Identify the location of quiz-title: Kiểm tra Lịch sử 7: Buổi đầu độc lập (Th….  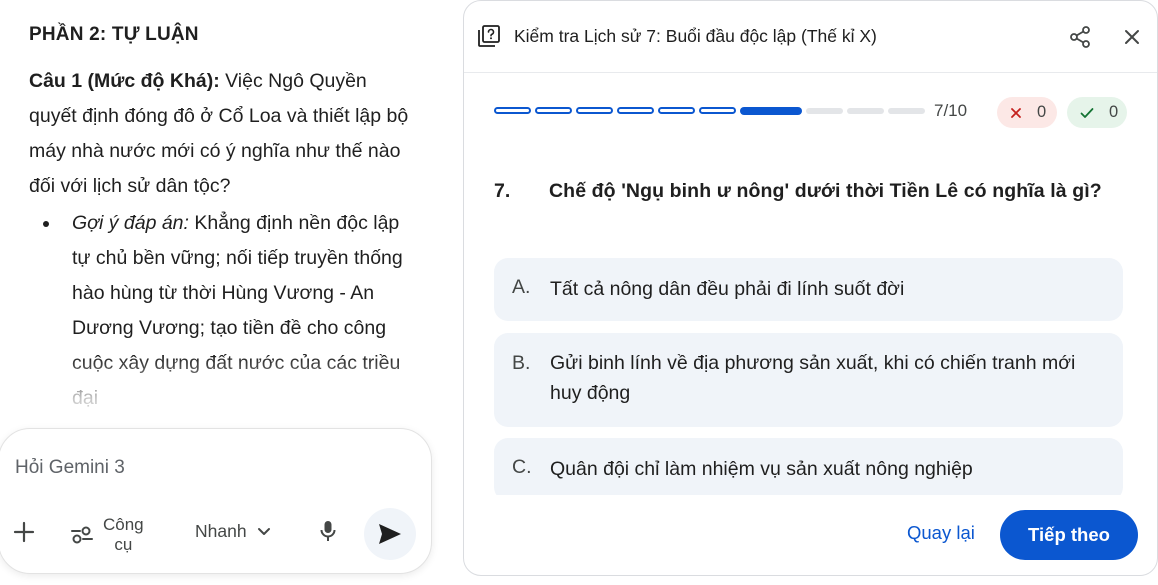
(695, 36).